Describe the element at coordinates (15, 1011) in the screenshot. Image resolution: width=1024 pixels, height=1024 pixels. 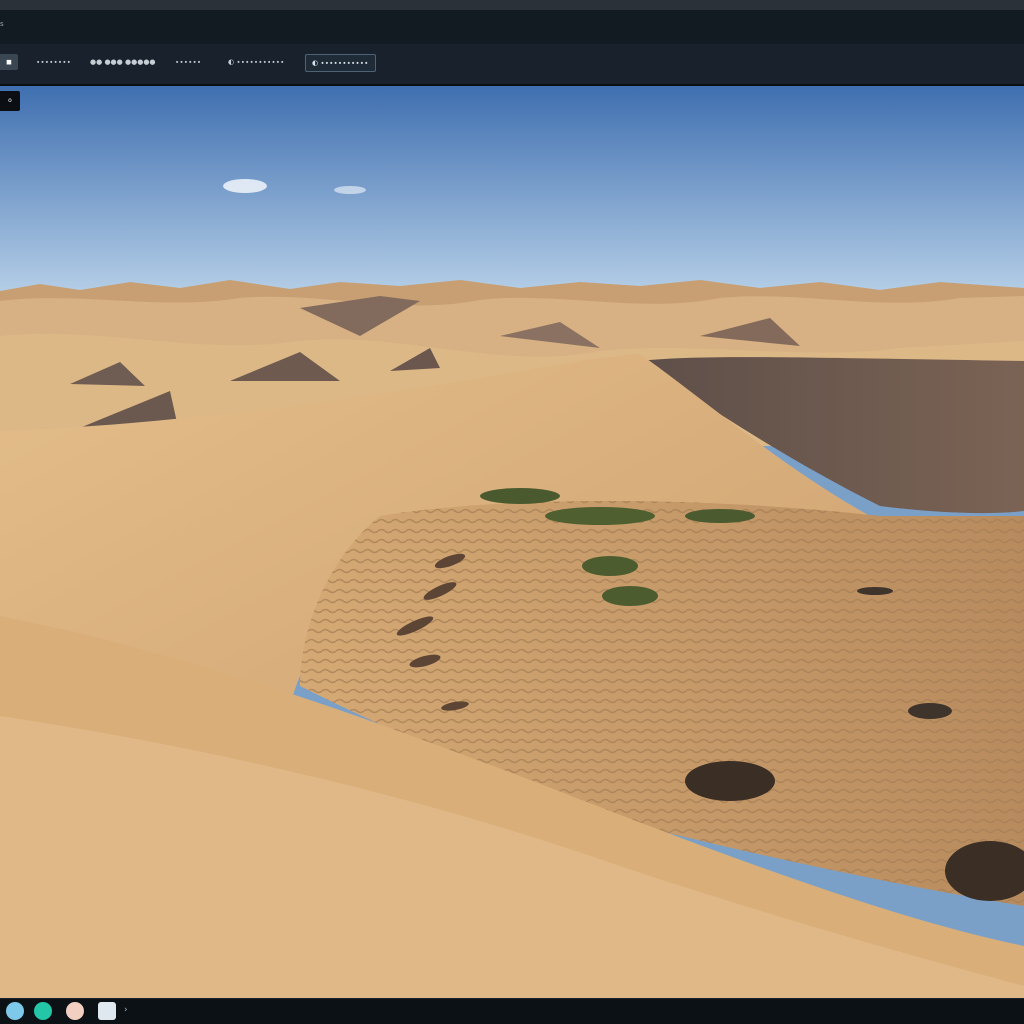
I see `globe-icon` at that location.